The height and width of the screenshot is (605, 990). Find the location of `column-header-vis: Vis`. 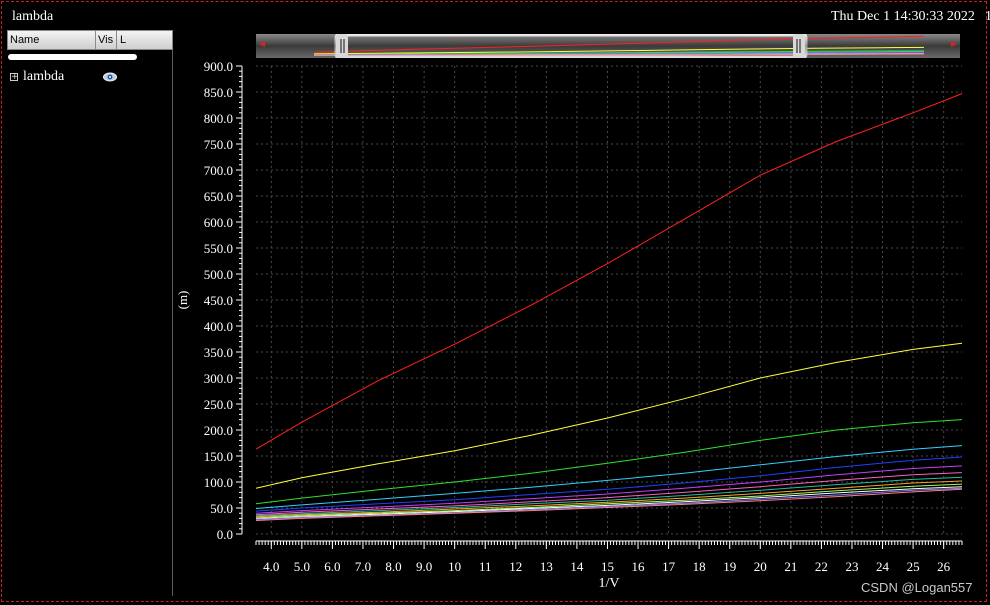

column-header-vis: Vis is located at coordinates (105, 40).